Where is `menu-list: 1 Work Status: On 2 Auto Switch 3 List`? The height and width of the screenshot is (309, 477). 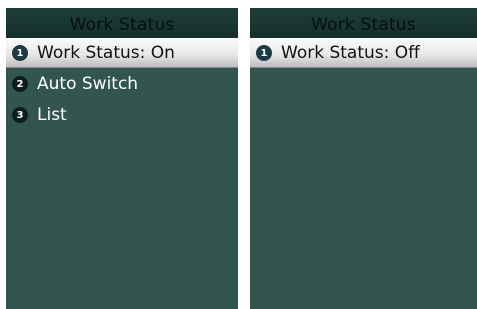
menu-list: 1 Work Status: On 2 Auto Switch 3 List is located at coordinates (122, 84).